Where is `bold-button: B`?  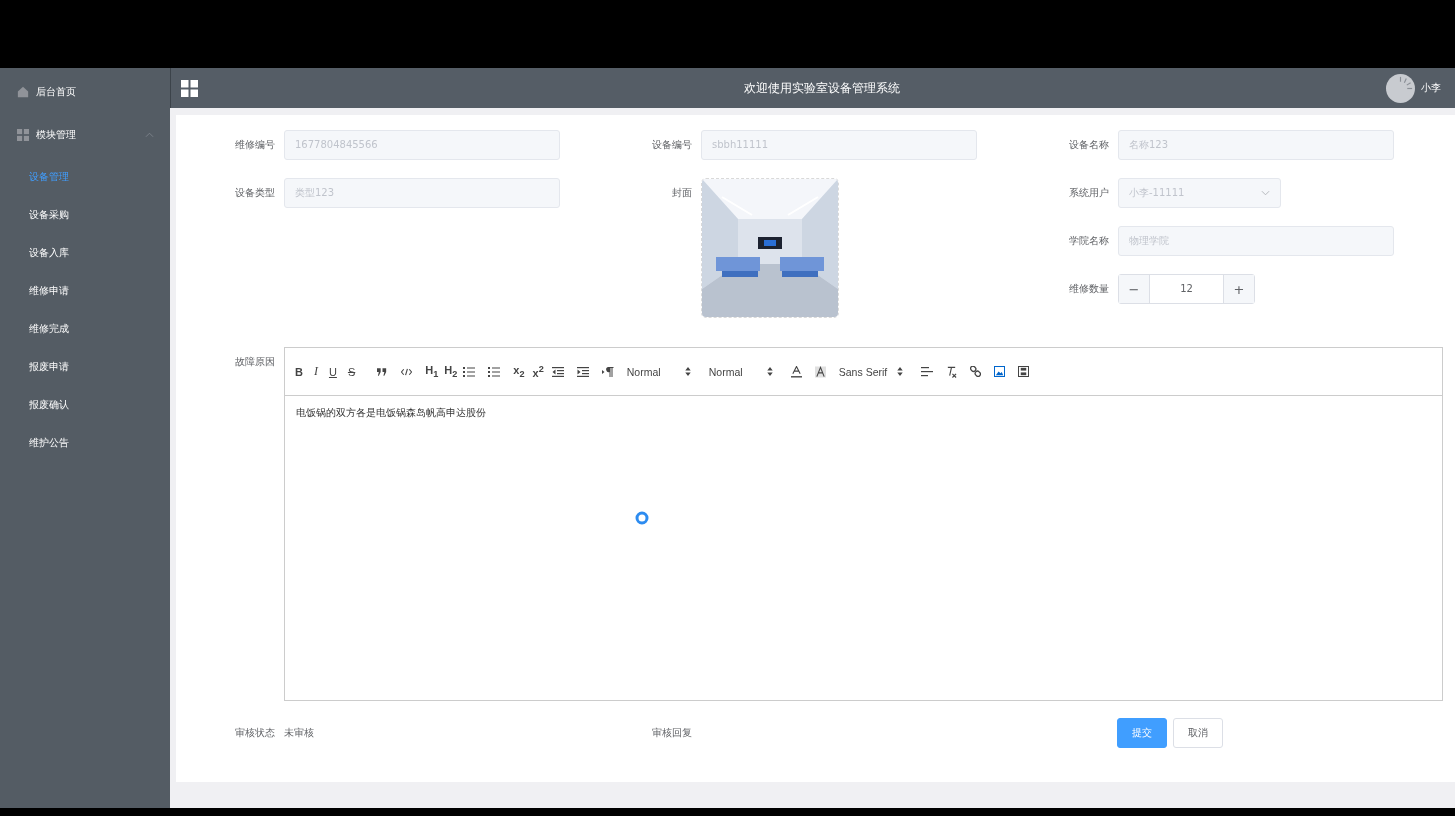
bold-button: B is located at coordinates (299, 371).